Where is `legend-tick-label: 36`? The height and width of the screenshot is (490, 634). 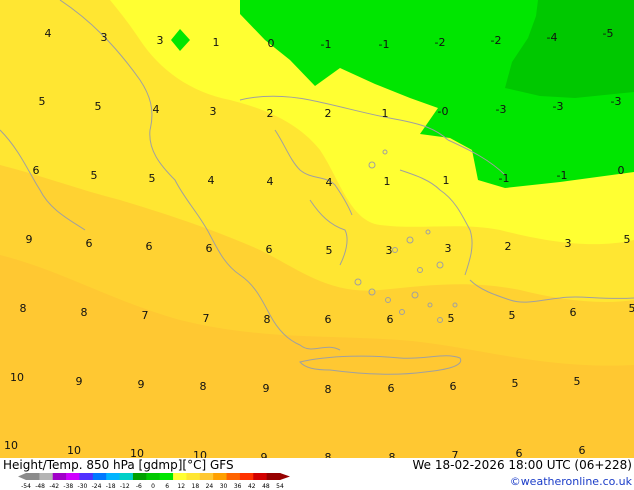
legend-tick-label: 36 is located at coordinates (238, 486).